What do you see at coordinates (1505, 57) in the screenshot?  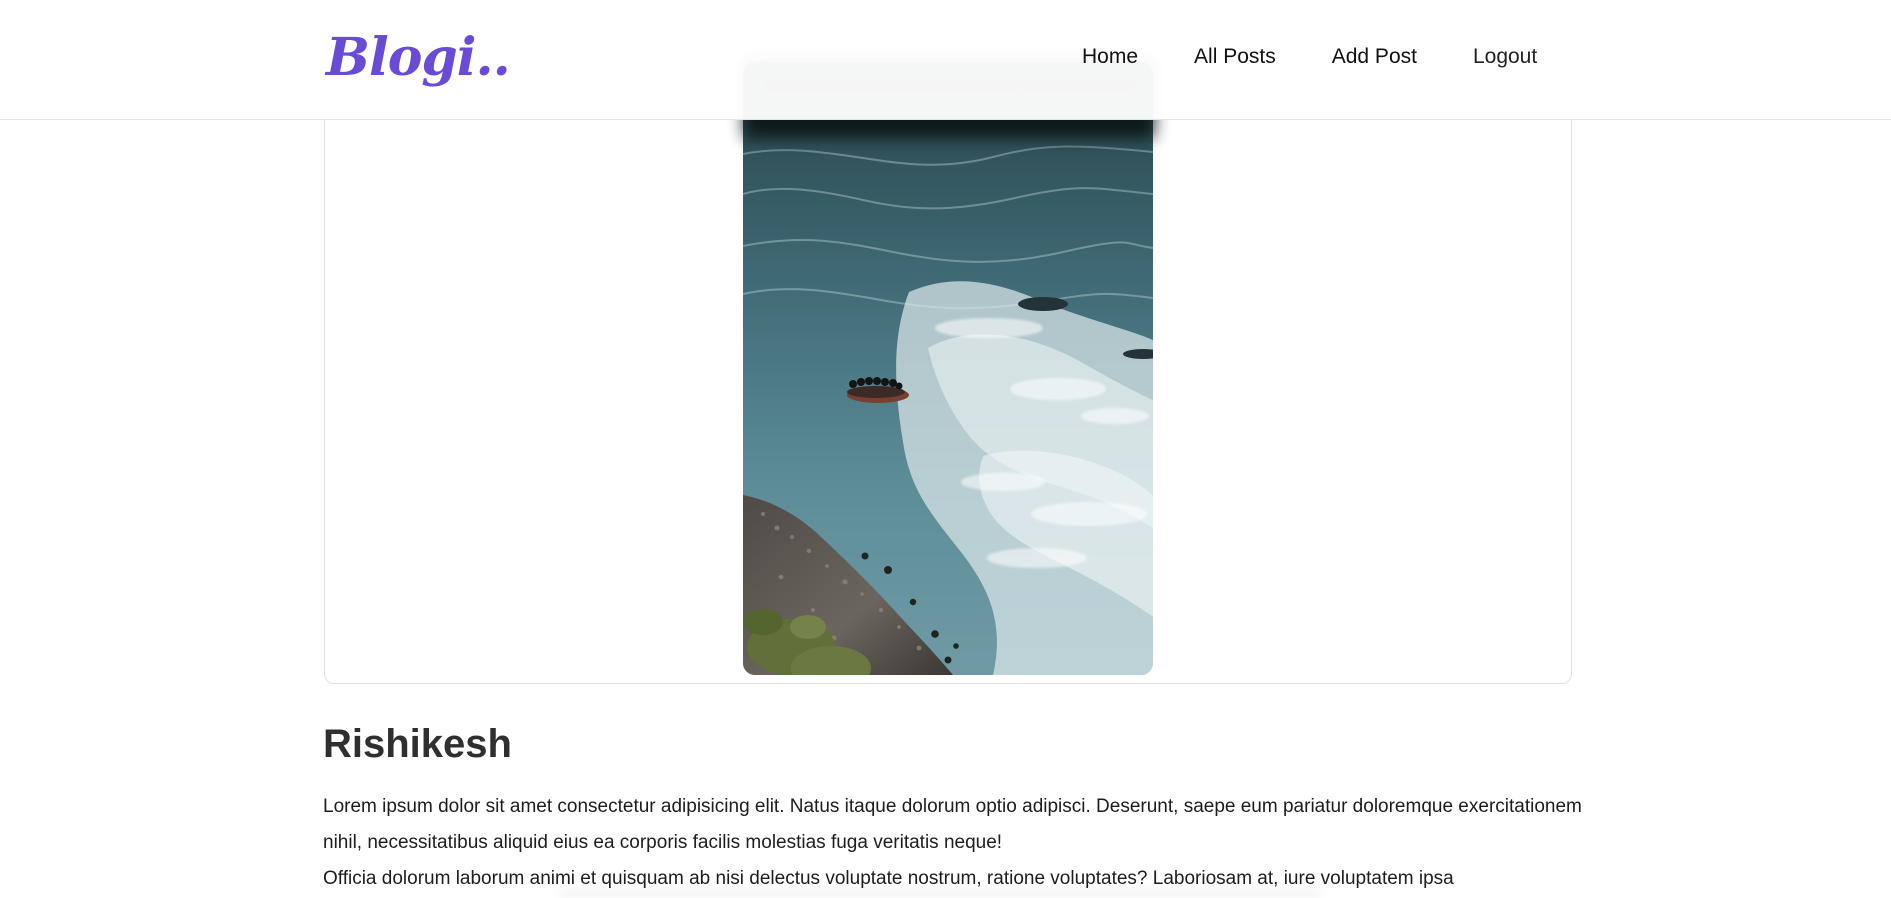 I see `nav-logout-link: Logout` at bounding box center [1505, 57].